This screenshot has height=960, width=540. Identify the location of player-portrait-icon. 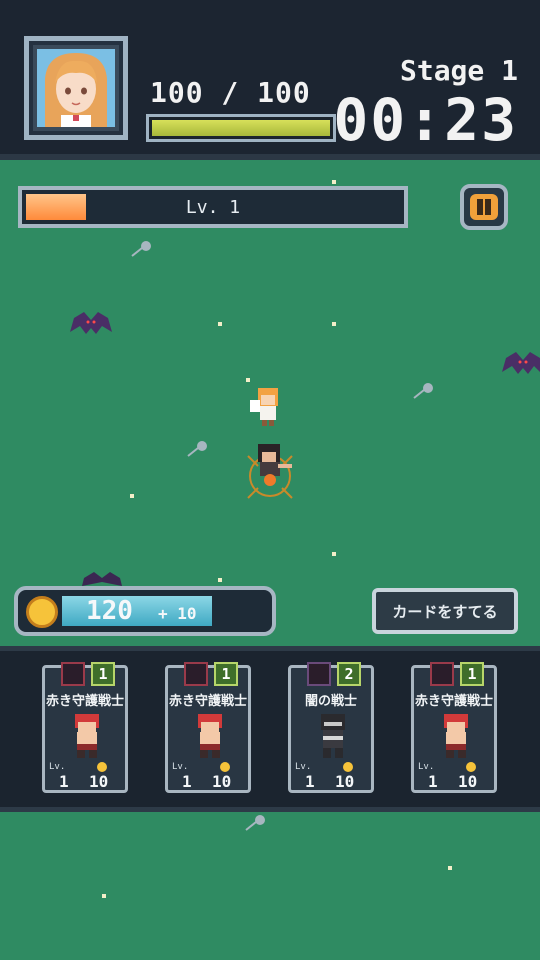
(76, 88).